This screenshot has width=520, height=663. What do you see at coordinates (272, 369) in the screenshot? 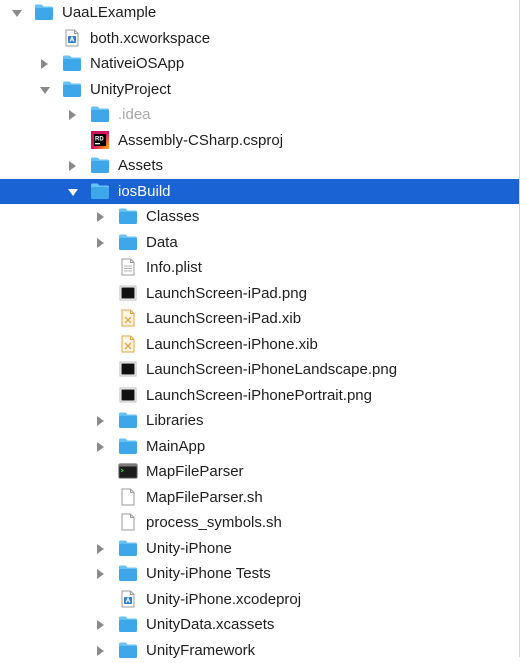
I see `tree-row-label: LaunchScreen-iPhoneLandscape.png` at bounding box center [272, 369].